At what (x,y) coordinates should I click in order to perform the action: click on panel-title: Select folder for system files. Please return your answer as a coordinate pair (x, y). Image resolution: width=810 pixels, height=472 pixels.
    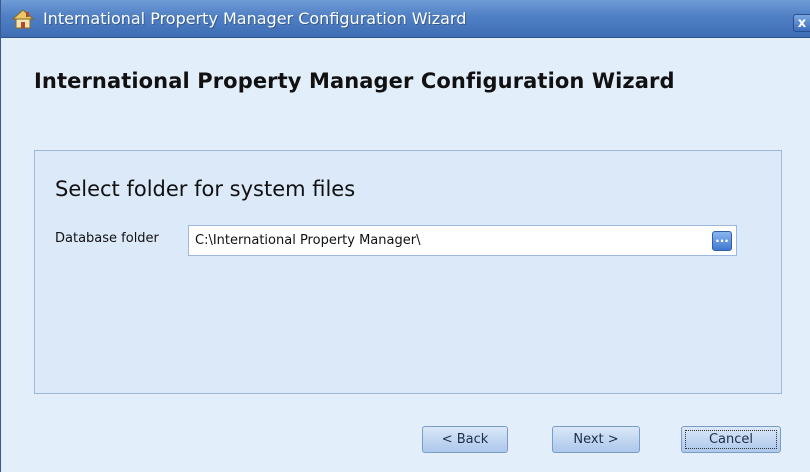
    Looking at the image, I should click on (205, 189).